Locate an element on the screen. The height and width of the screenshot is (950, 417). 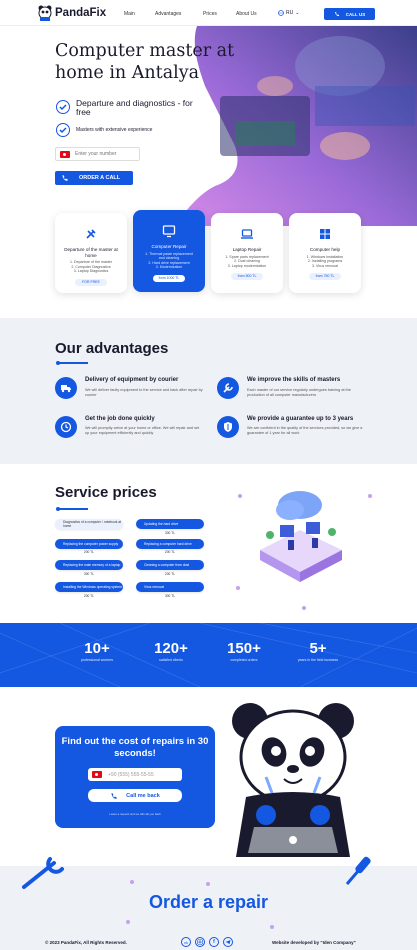
clock-icon is located at coordinates (66, 427).